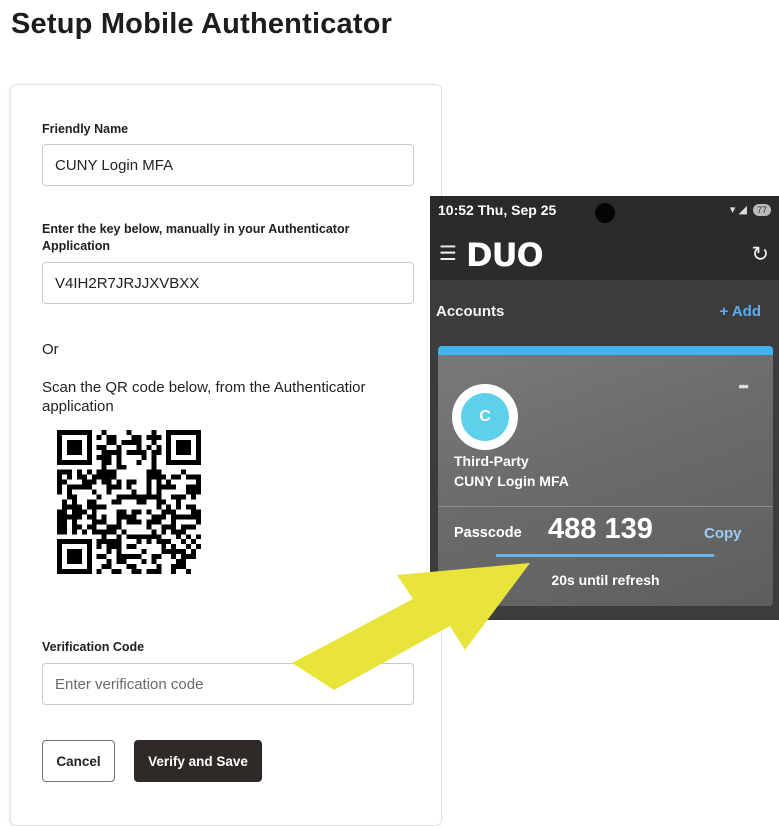 This screenshot has height=826, width=779. What do you see at coordinates (511, 481) in the screenshot?
I see `account-name: CUNY Login MFA` at bounding box center [511, 481].